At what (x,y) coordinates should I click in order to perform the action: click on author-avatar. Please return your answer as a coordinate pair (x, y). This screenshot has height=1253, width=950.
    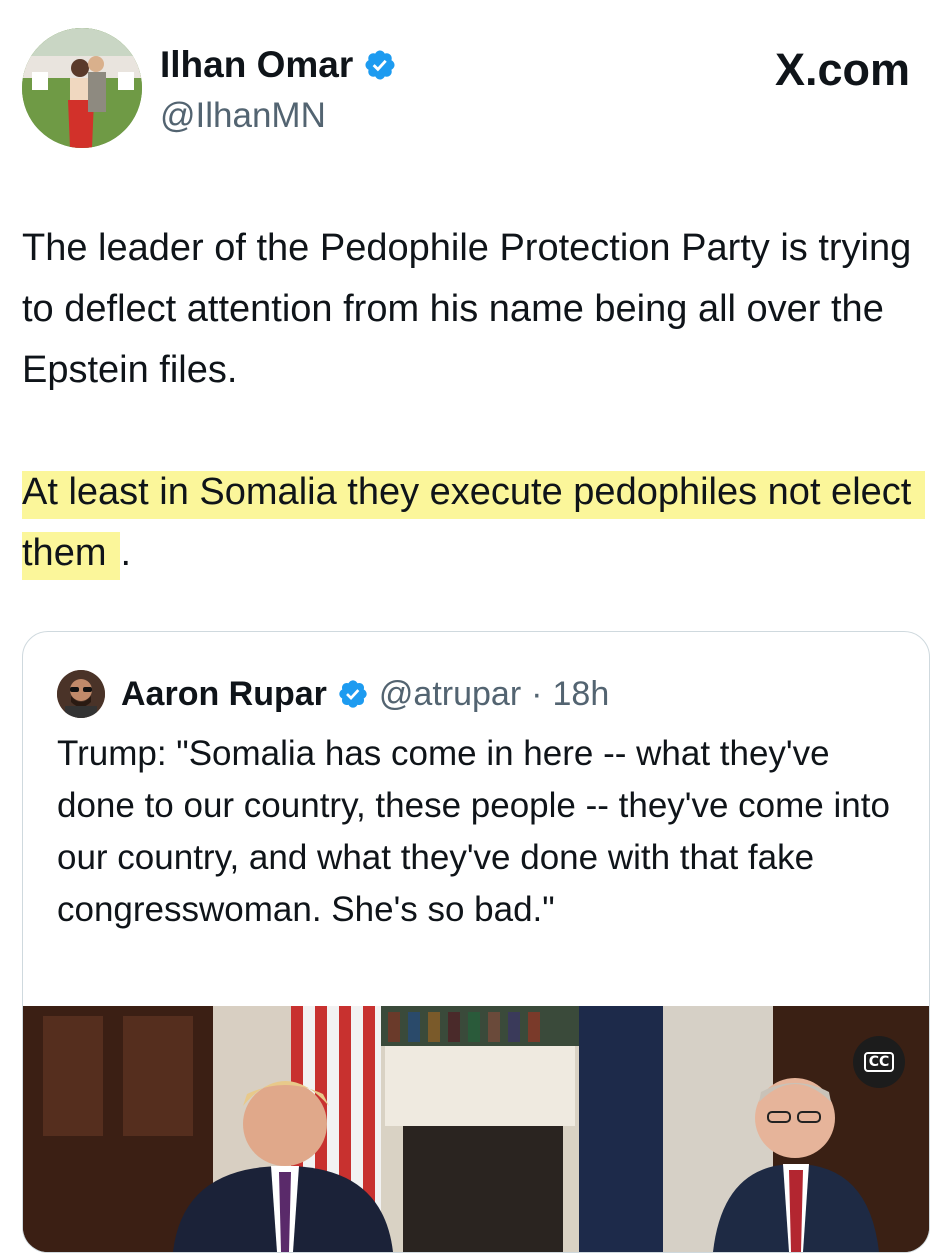
    Looking at the image, I should click on (82, 88).